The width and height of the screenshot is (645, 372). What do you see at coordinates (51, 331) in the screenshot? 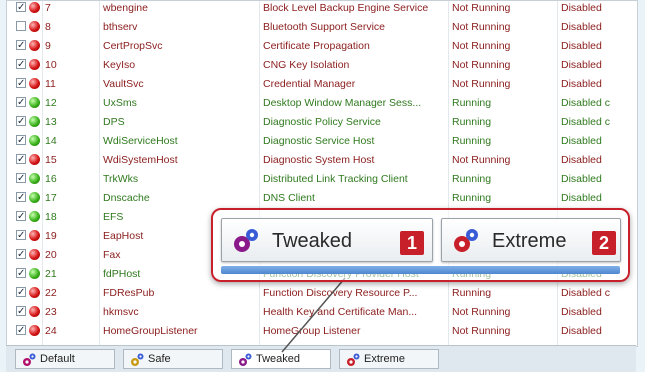
I see `row-number: 24` at bounding box center [51, 331].